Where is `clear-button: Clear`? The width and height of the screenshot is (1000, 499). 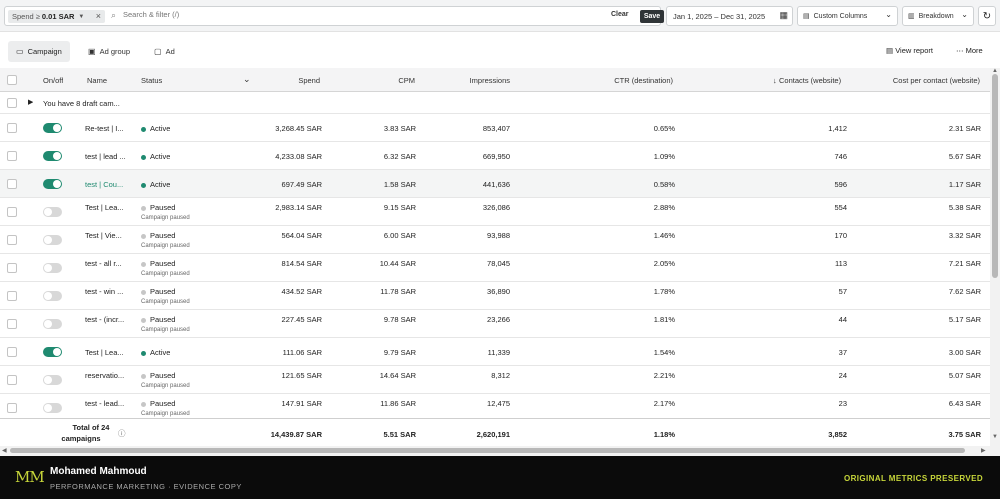
clear-button: Clear is located at coordinates (620, 14).